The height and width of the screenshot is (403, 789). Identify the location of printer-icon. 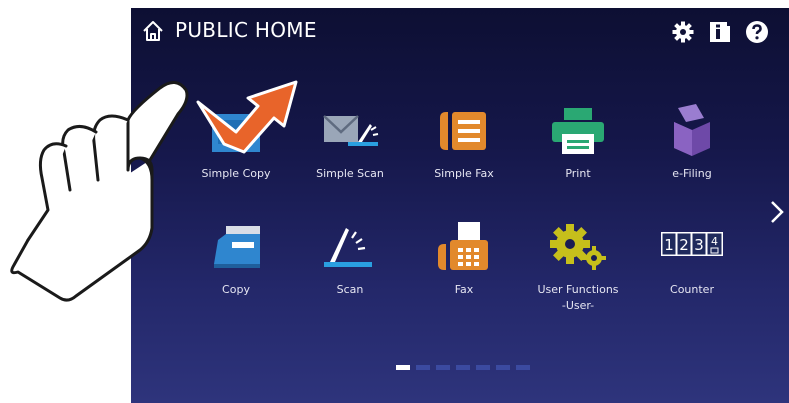
(578, 131).